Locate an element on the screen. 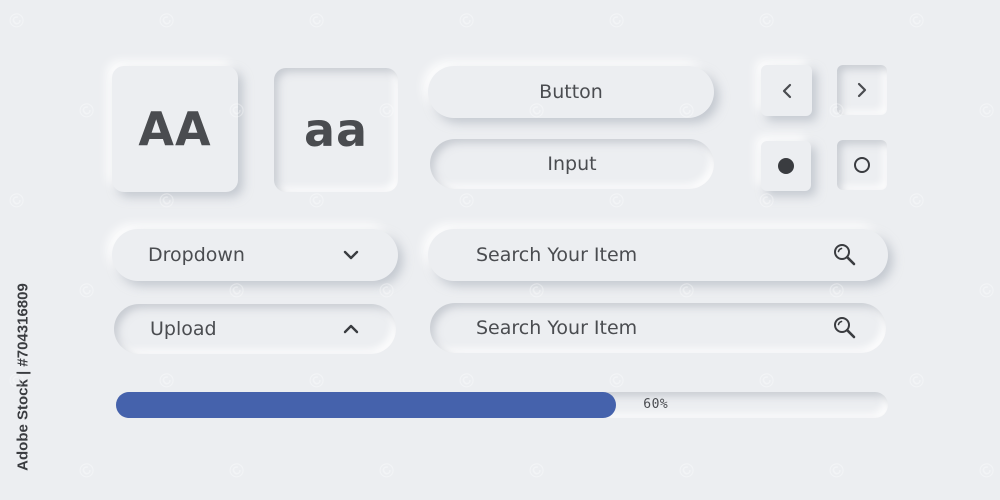 Image resolution: width=1000 pixels, height=500 pixels. search-bar-secondary: Search Your Item is located at coordinates (658, 328).